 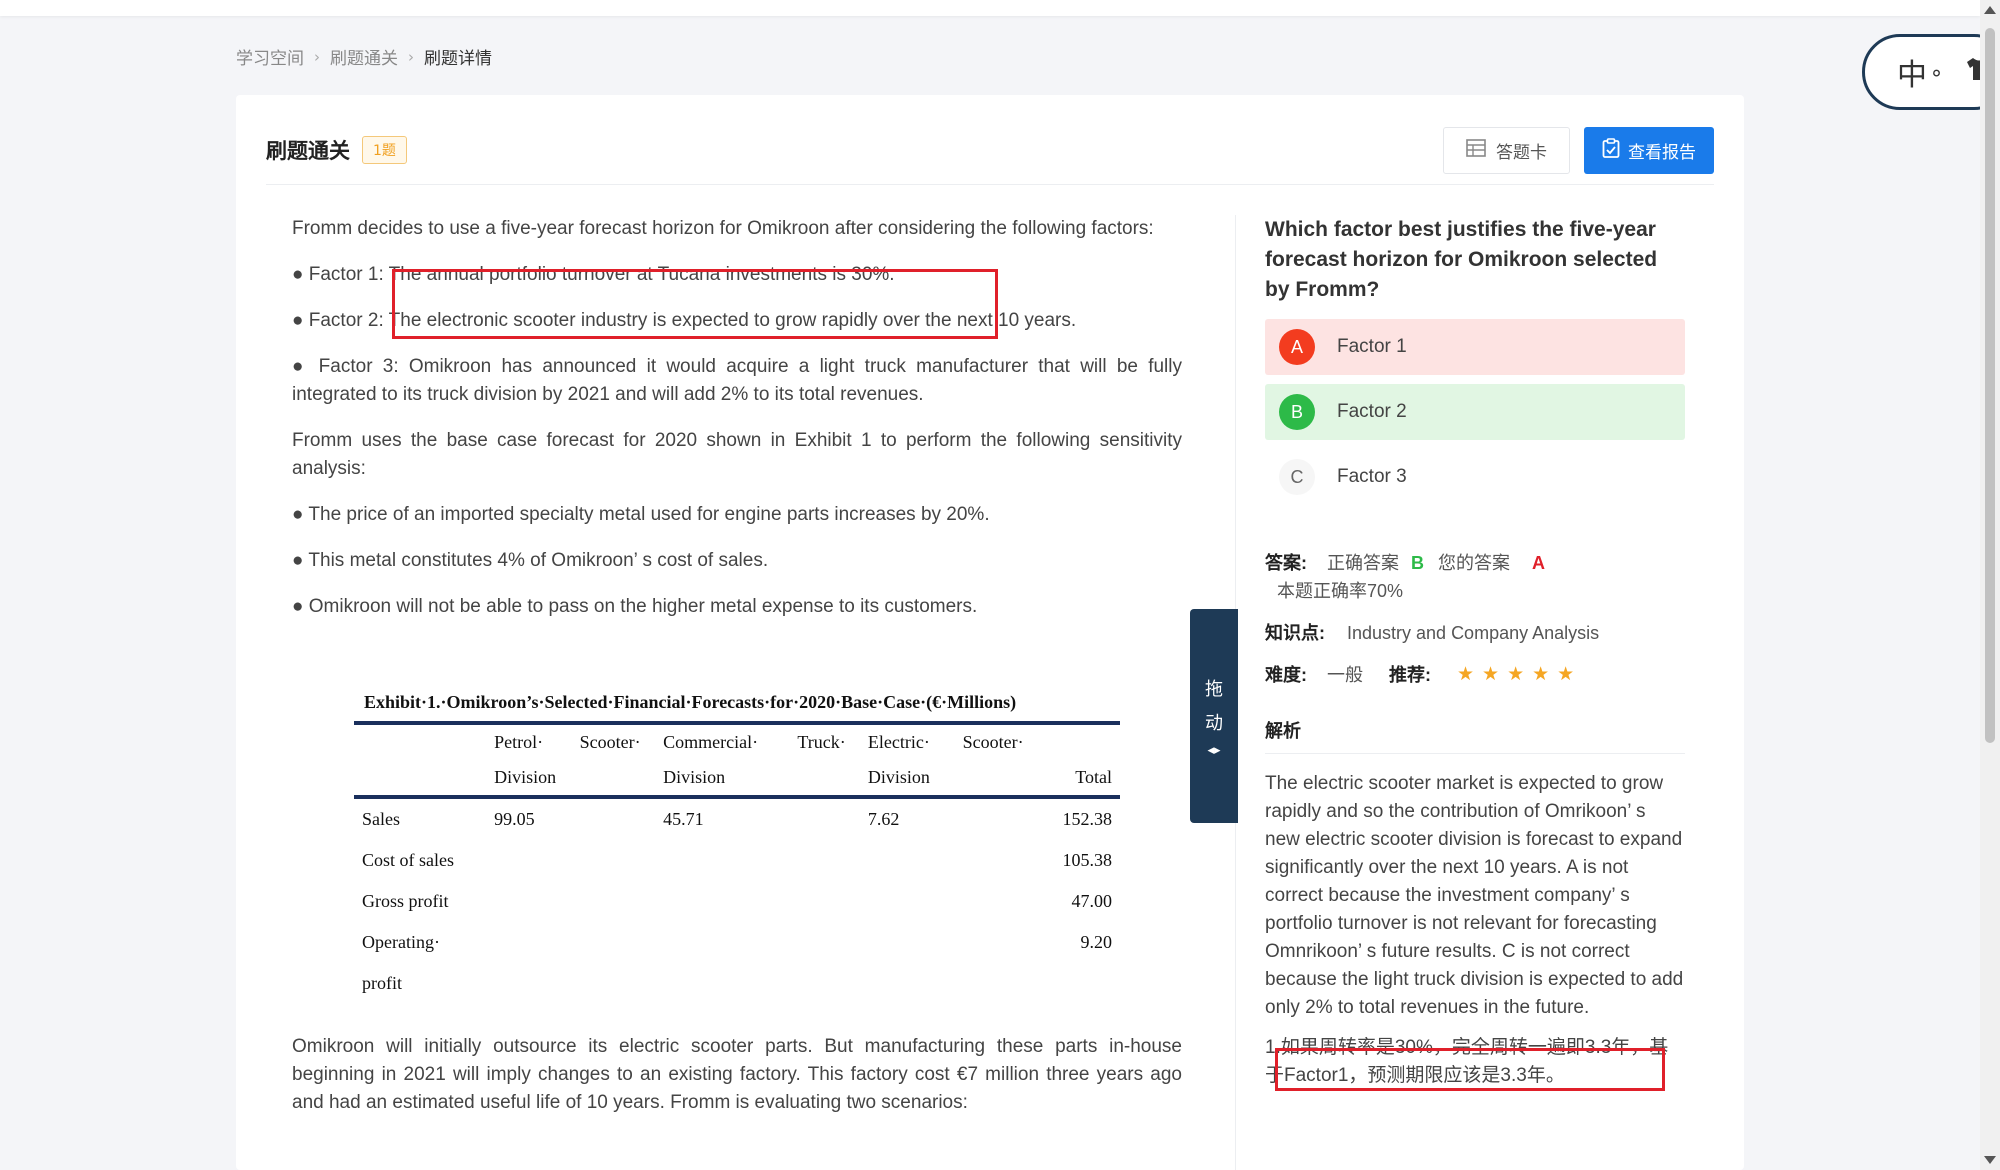 What do you see at coordinates (907, 740) in the screenshot?
I see `exhibit-header-cell: Electric·` at bounding box center [907, 740].